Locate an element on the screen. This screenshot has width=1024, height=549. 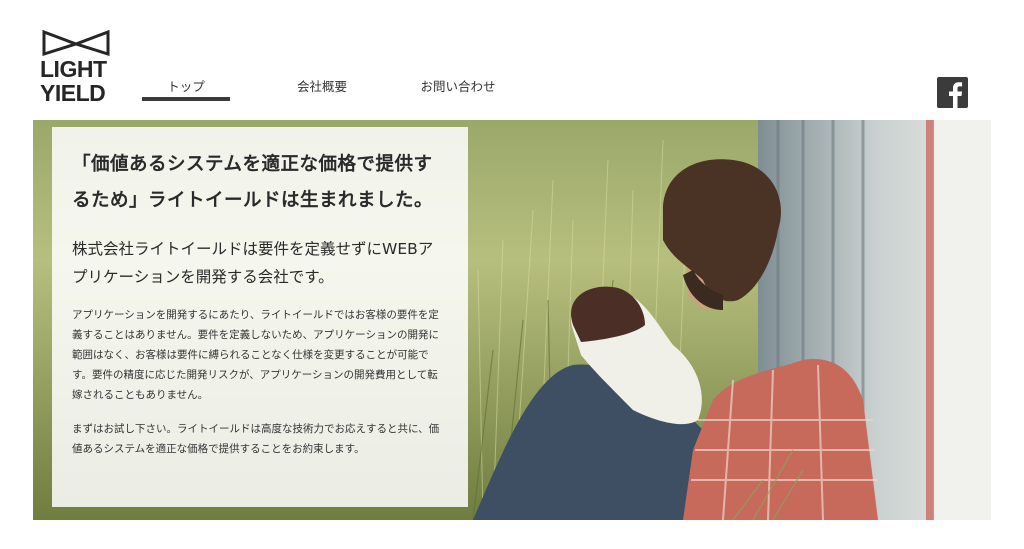
nav-item-company: 会社概要 is located at coordinates (322, 85).